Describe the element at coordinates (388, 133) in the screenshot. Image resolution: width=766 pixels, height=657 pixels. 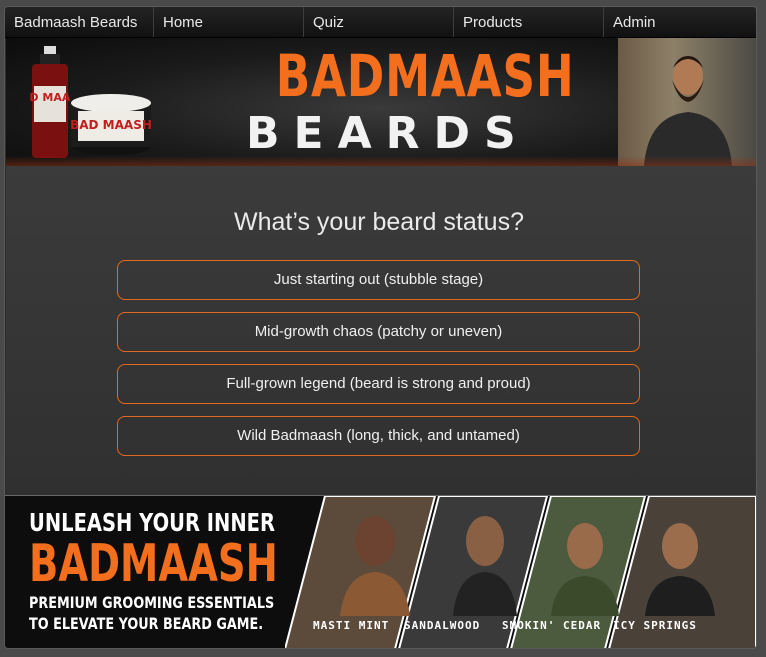
I see `hero-brand-subtitle: BEARDS` at that location.